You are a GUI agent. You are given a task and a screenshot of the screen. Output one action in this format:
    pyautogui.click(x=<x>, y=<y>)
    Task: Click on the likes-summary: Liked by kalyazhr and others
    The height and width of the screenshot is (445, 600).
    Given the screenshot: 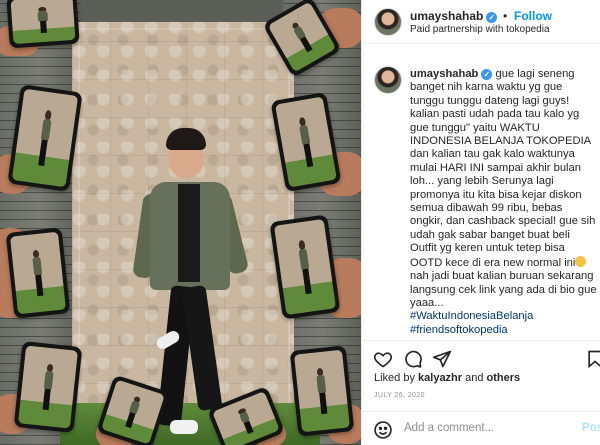 What is the action you would take?
    pyautogui.click(x=447, y=378)
    